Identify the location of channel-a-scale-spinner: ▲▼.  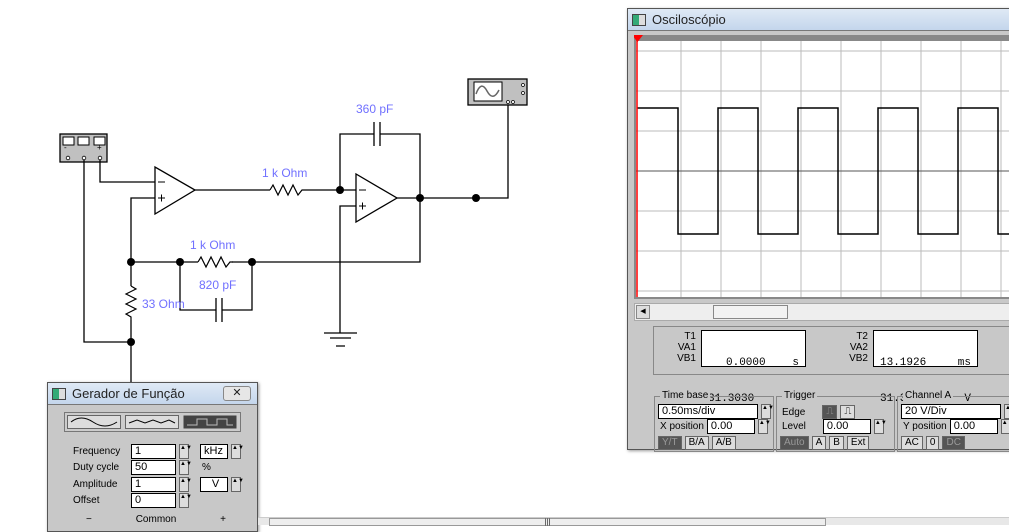
(1006, 411).